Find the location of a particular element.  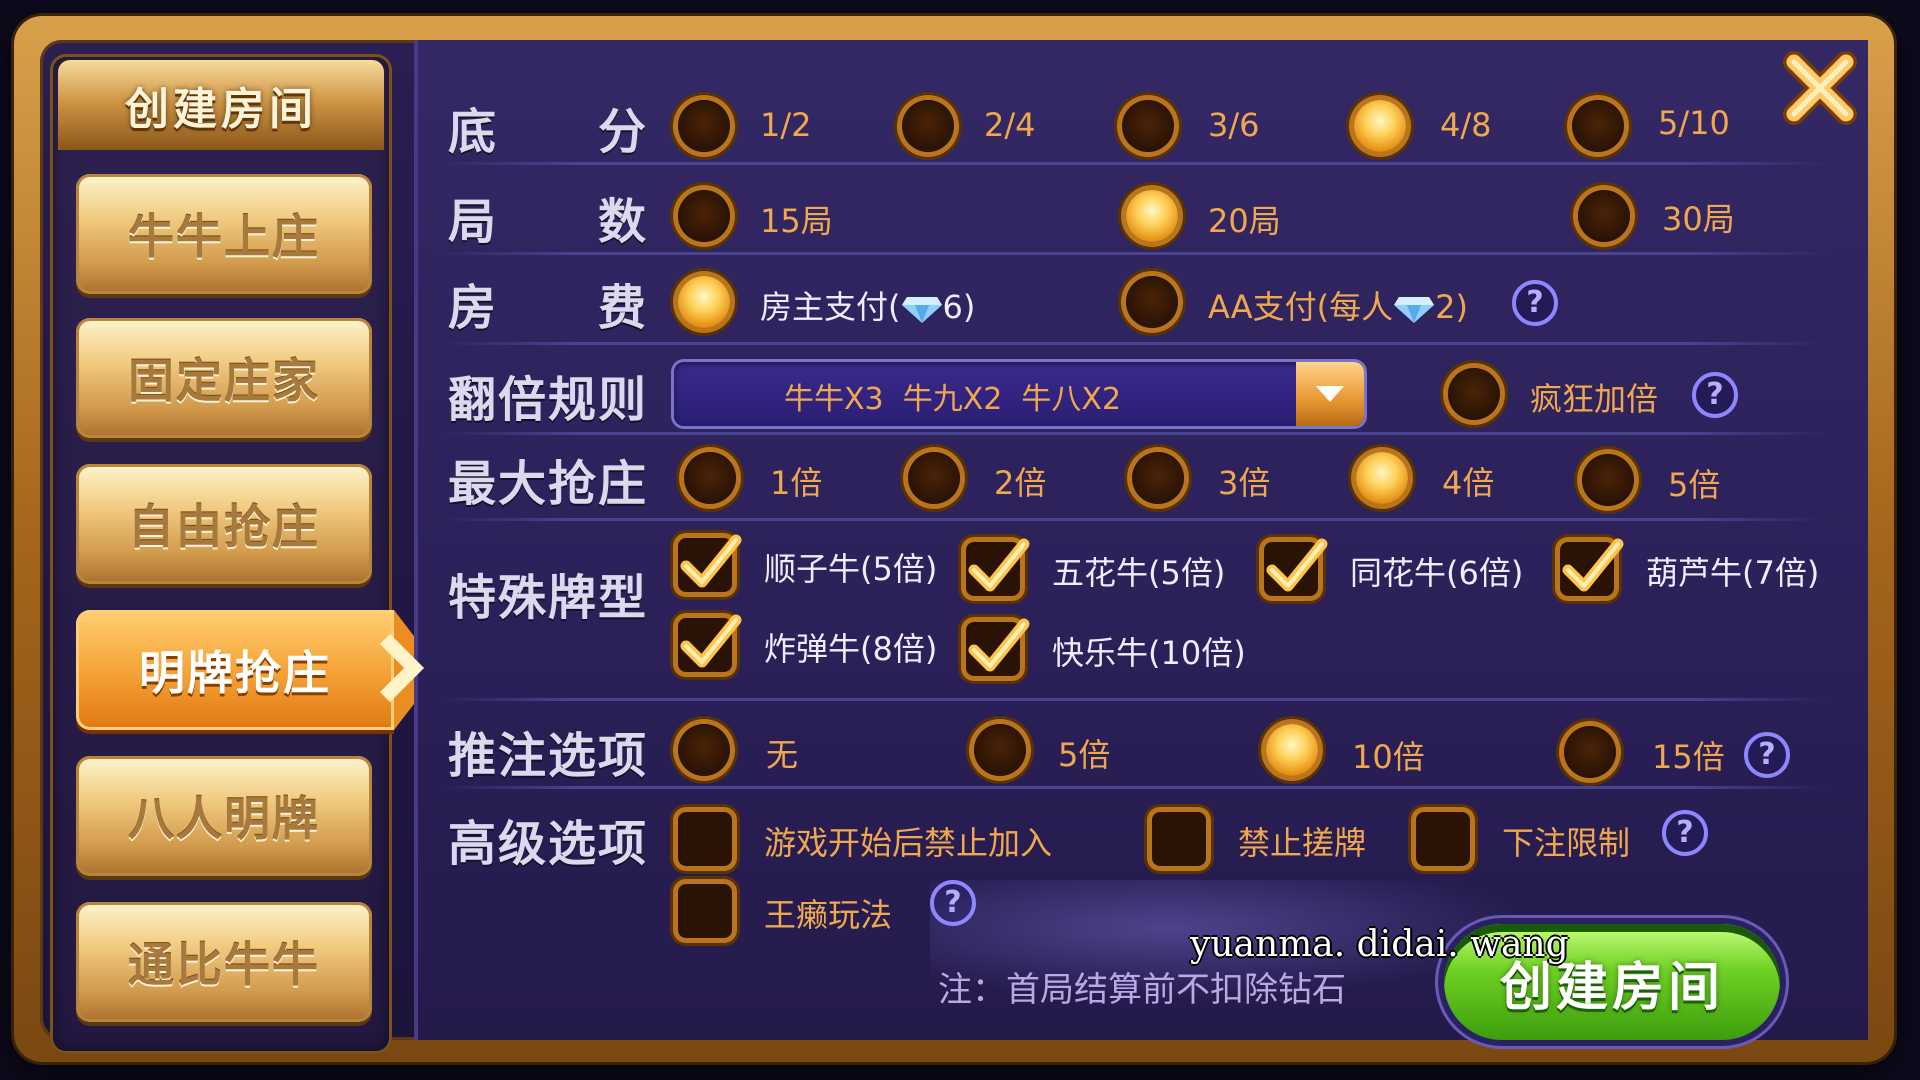

multiplier-dropdown: 牛牛X3 牛九X2 牛八X2 is located at coordinates (1019, 394).